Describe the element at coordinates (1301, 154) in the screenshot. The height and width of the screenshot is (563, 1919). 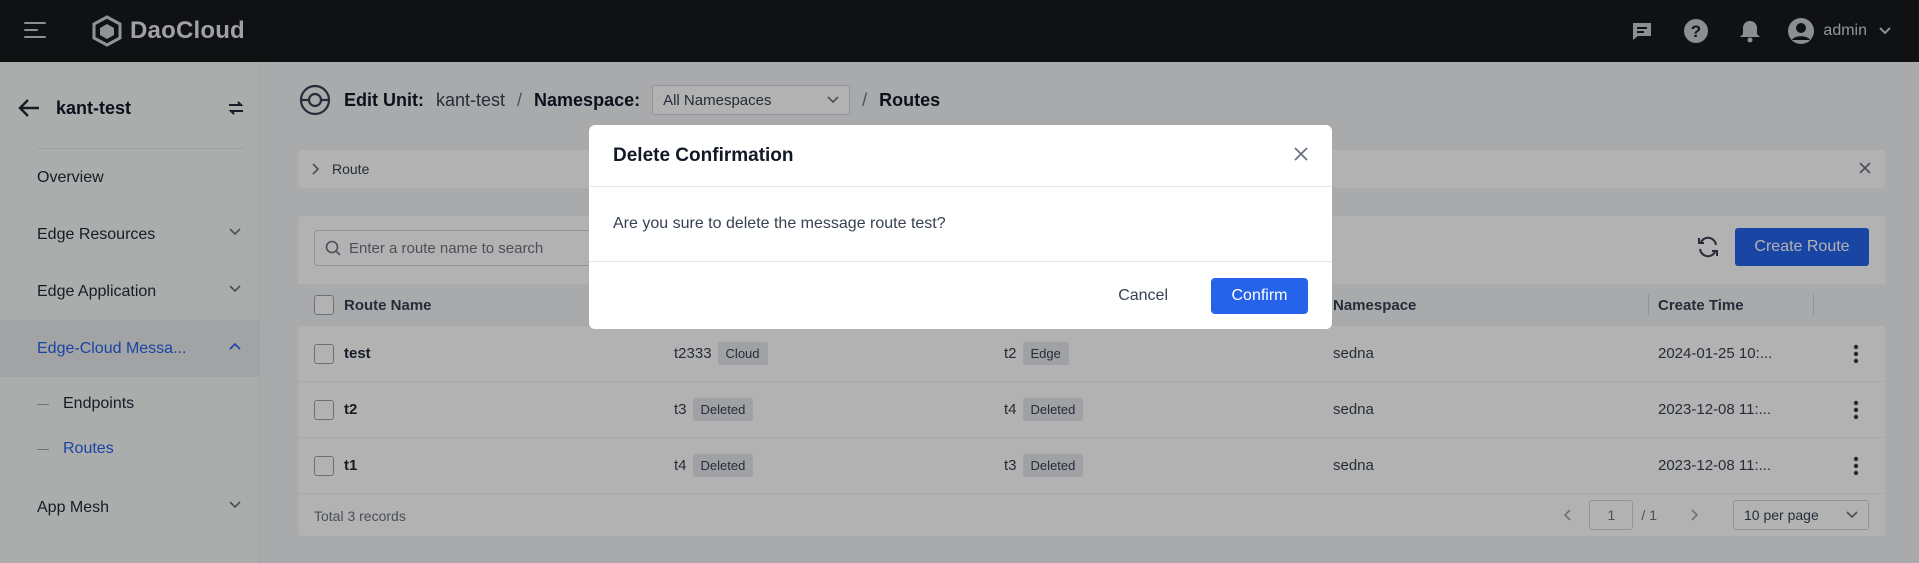
I see `close-icon` at that location.